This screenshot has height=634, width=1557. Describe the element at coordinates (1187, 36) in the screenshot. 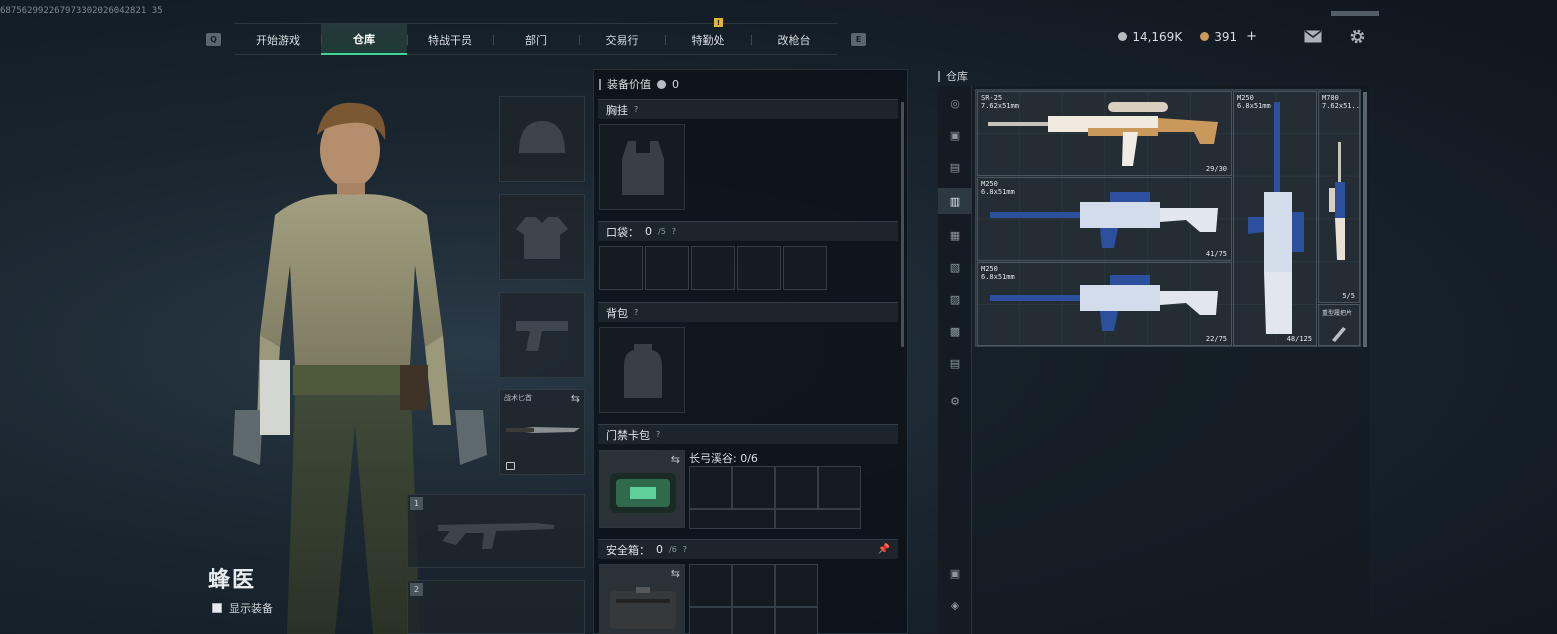

I see `currency-bar: 14,169K 391 +` at that location.